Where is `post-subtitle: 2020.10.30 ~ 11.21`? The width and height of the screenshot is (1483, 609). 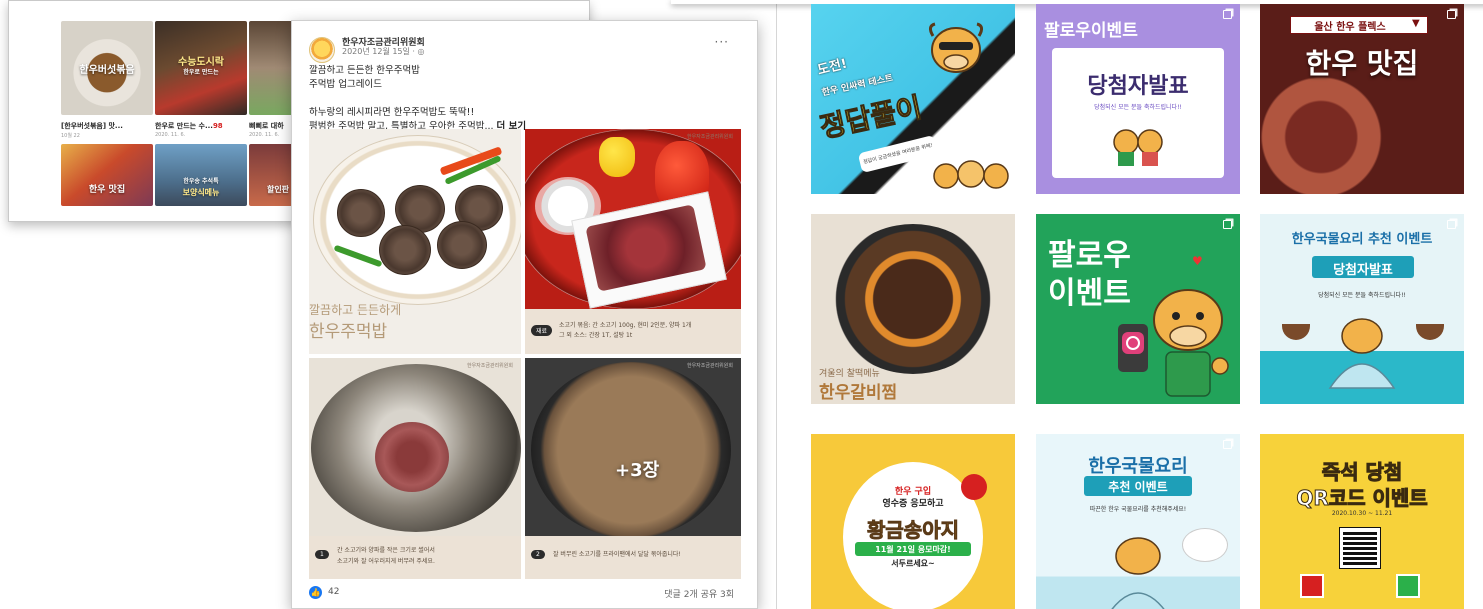
post-subtitle: 2020.10.30 ~ 11.21 is located at coordinates (1362, 513).